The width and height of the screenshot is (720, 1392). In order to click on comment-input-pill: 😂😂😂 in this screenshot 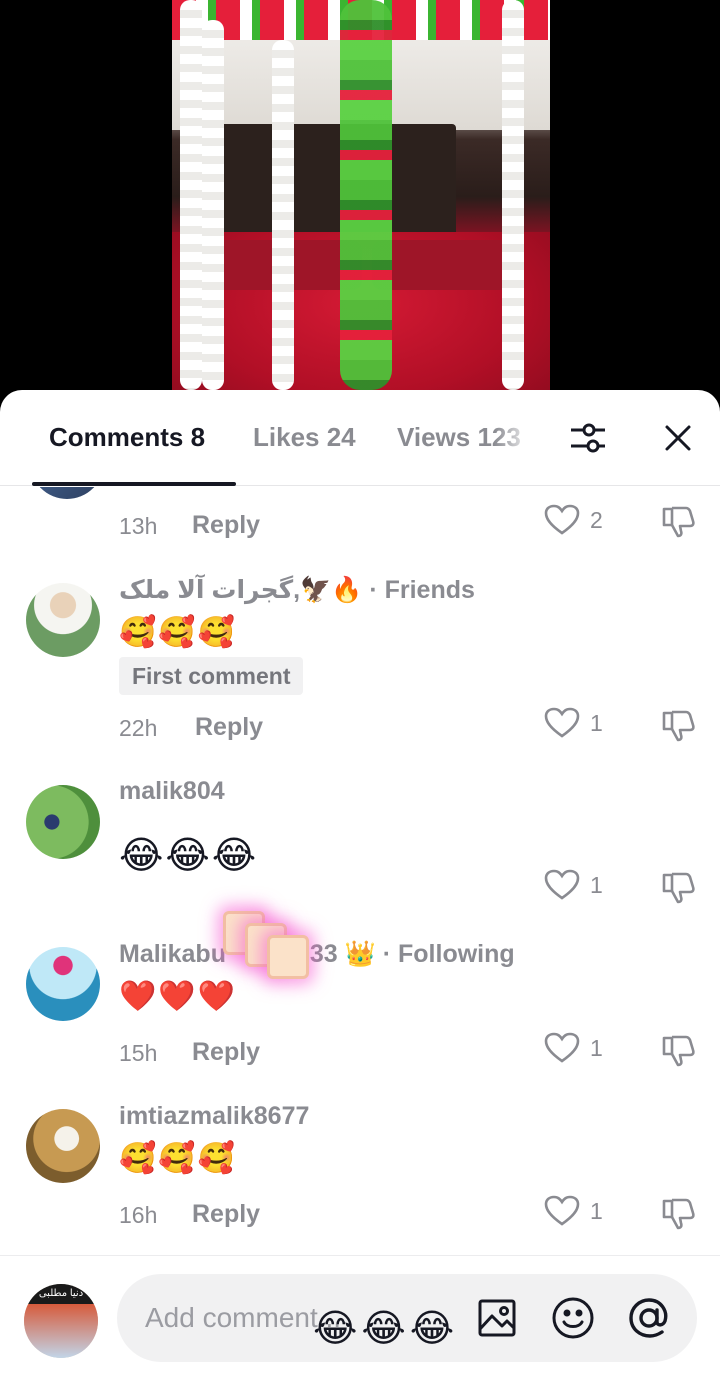, I will do `click(407, 1318)`.